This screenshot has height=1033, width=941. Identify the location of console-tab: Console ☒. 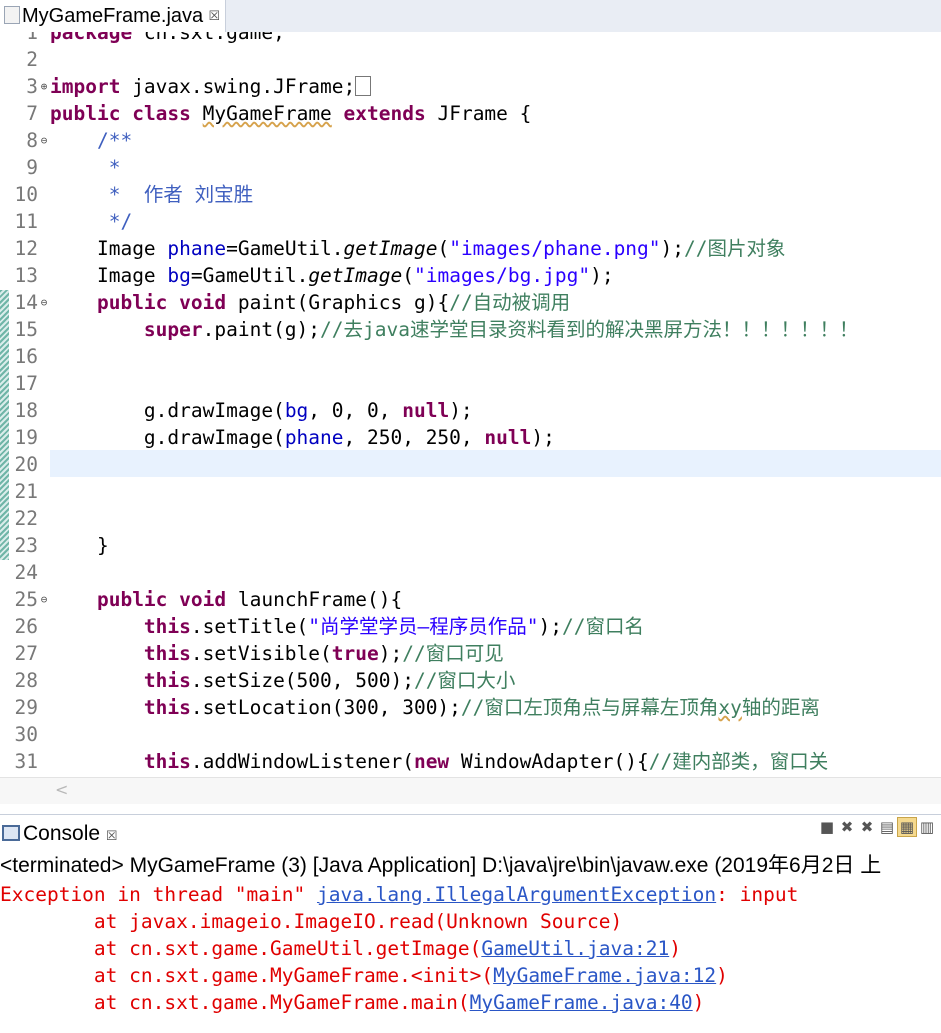
(68, 833).